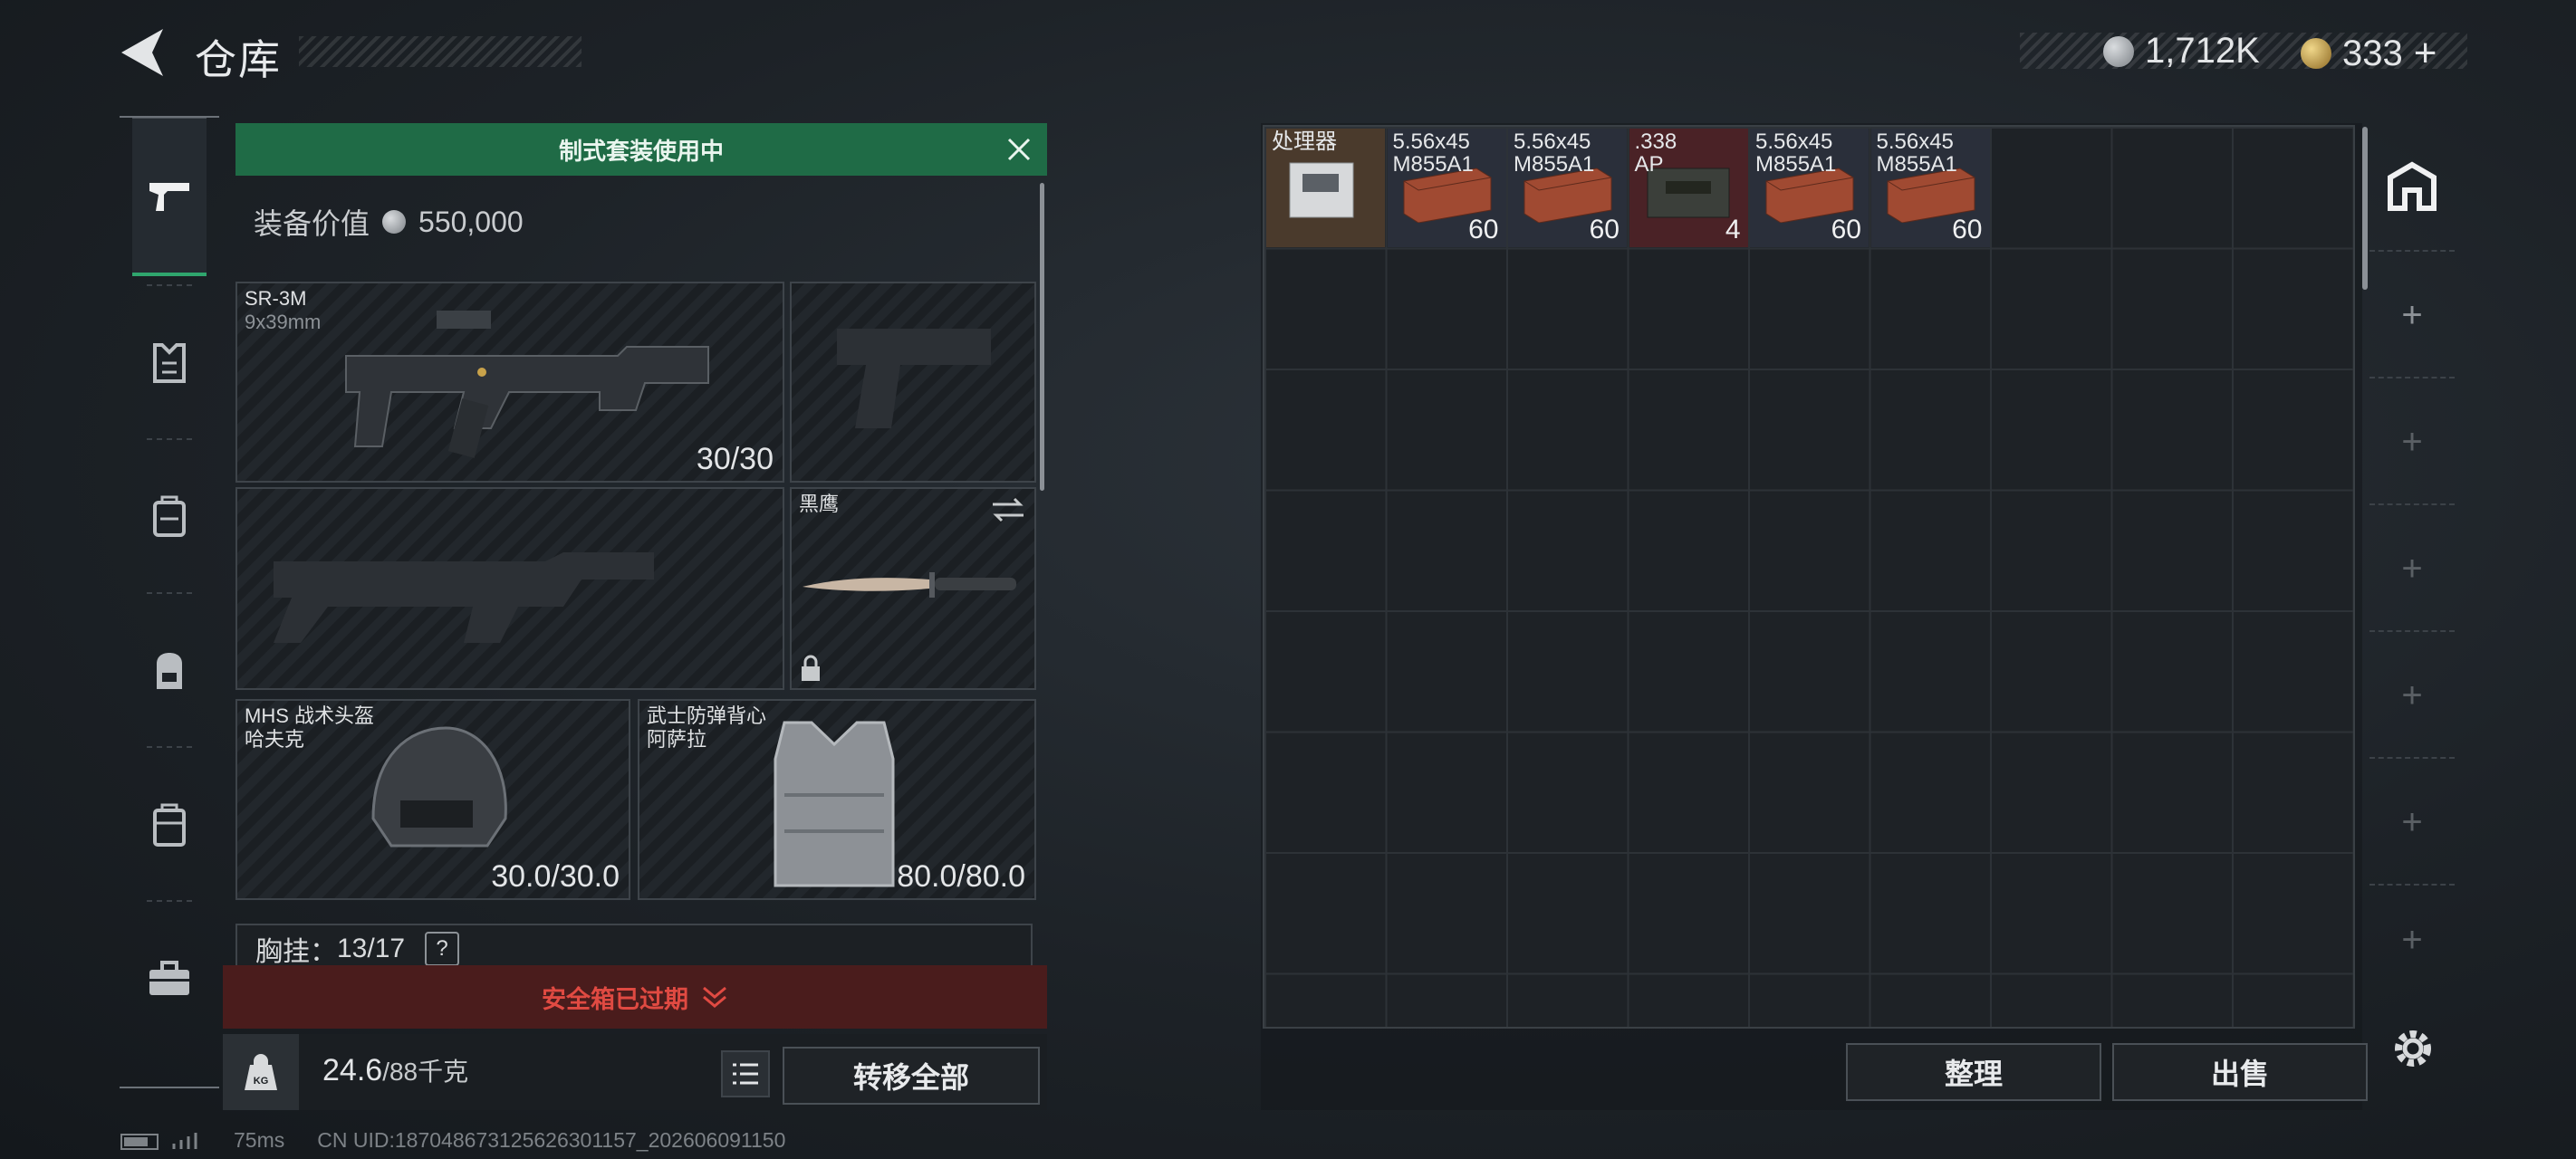  What do you see at coordinates (555, 876) in the screenshot?
I see `helmet-durability: 30.0/30.0` at bounding box center [555, 876].